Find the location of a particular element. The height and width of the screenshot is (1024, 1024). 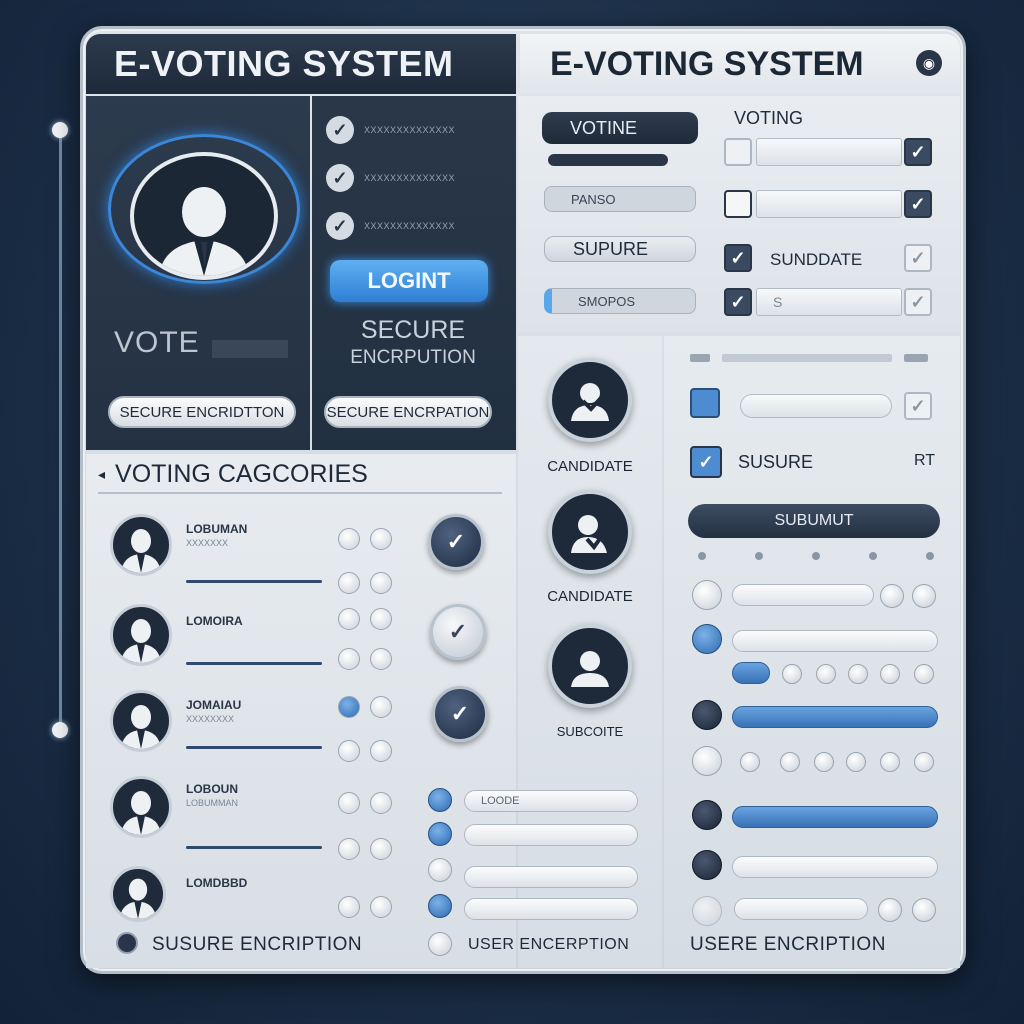

option-dot-selected is located at coordinates (349, 707).